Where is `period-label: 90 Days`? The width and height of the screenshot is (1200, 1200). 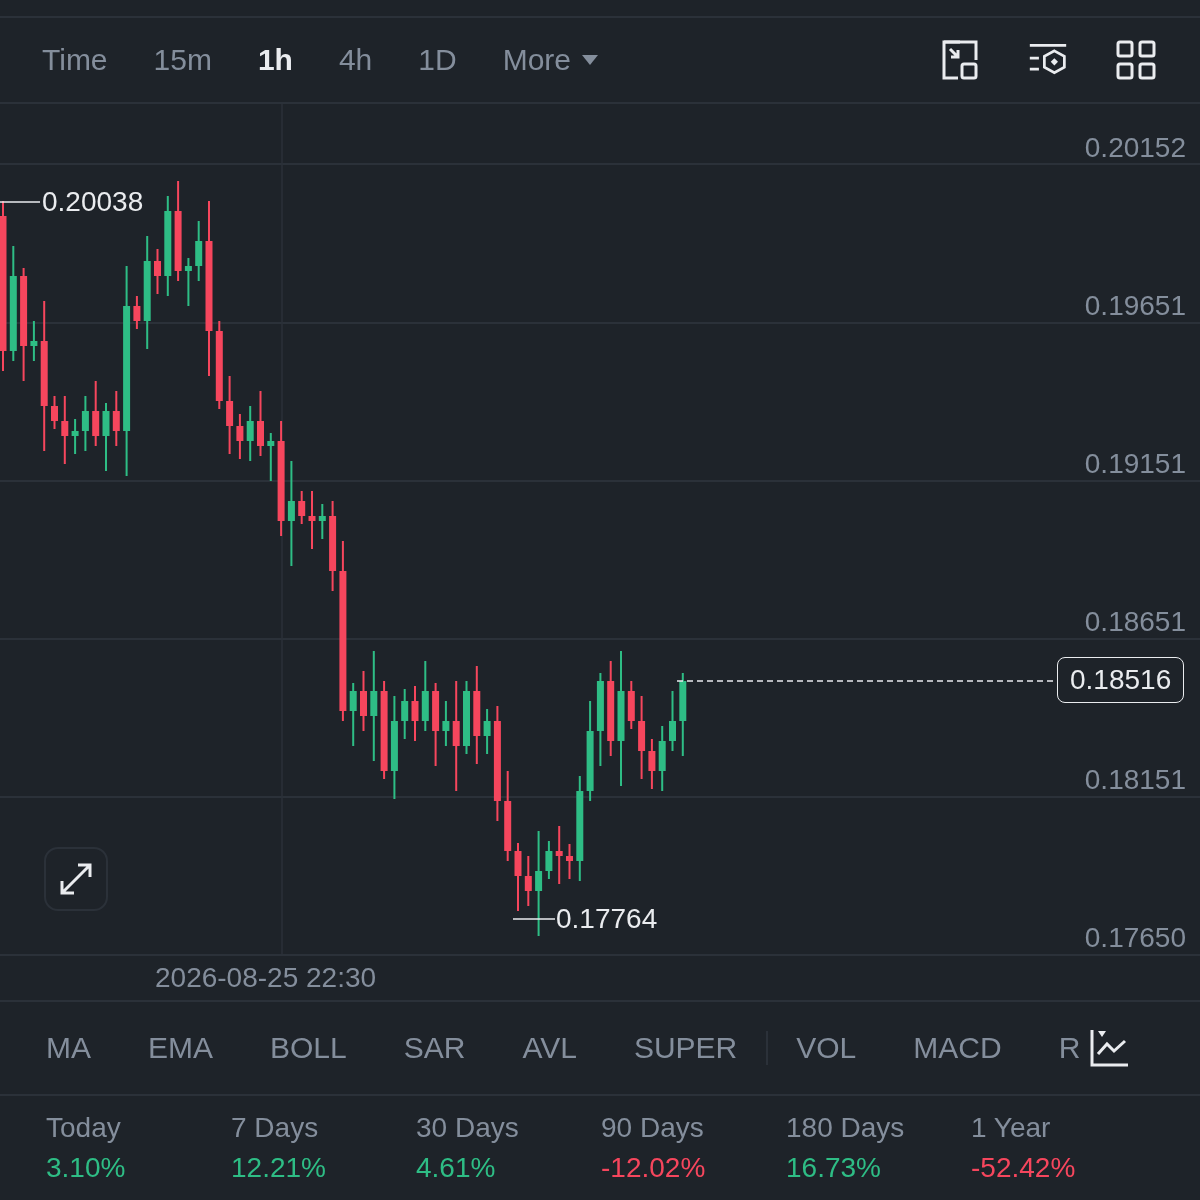 period-label: 90 Days is located at coordinates (653, 1128).